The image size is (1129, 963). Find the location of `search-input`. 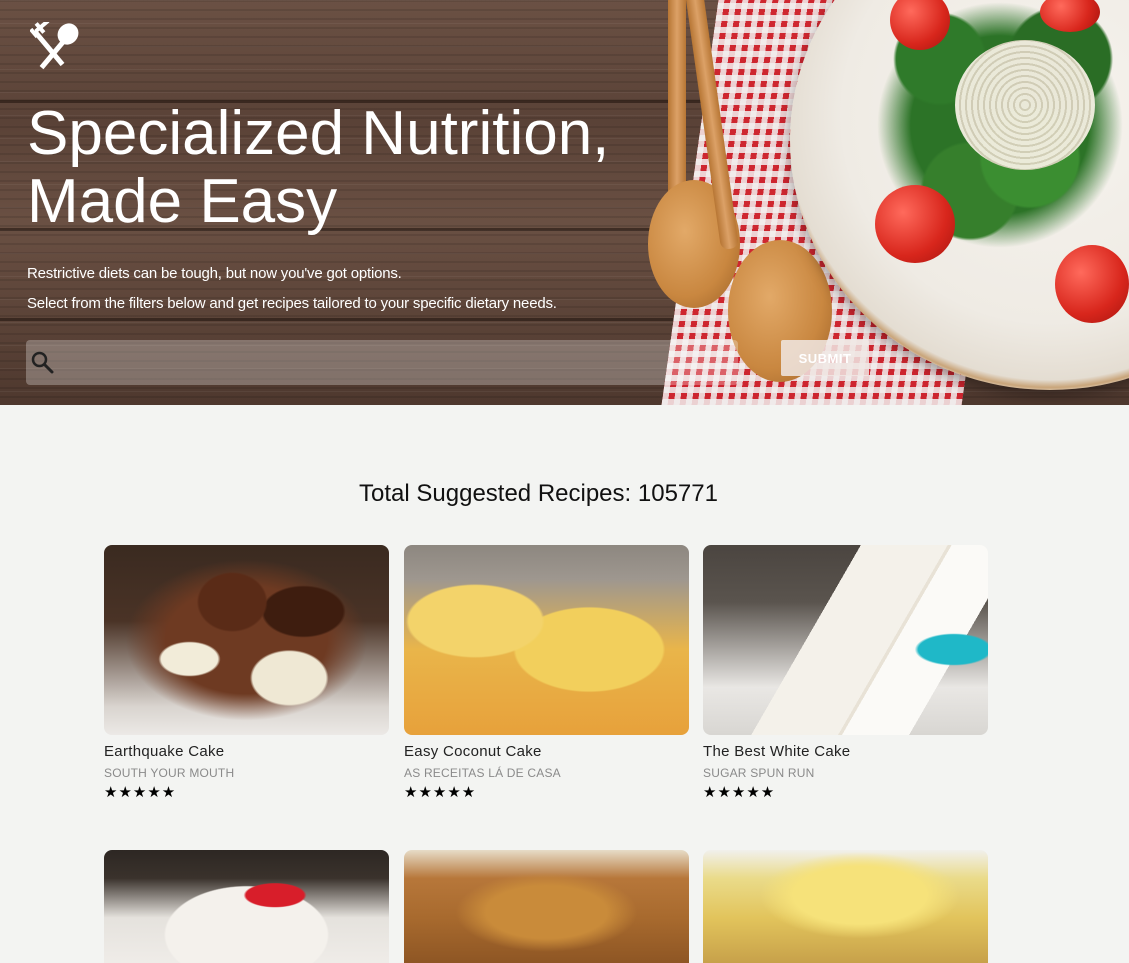

search-input is located at coordinates (398, 363).